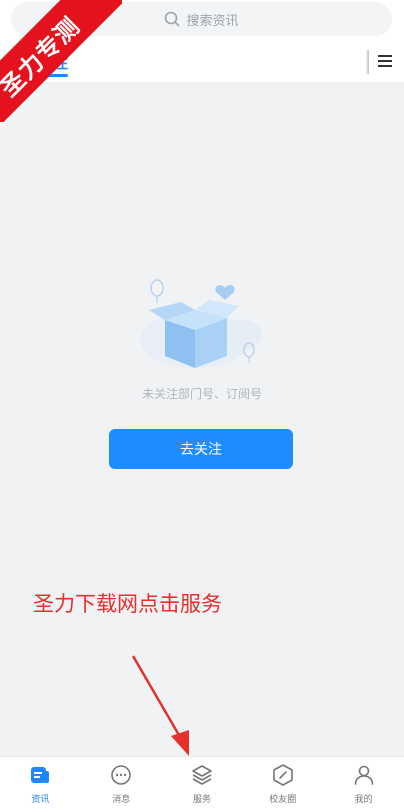  What do you see at coordinates (212, 21) in the screenshot?
I see `search-placeholder: 搜索资讯` at bounding box center [212, 21].